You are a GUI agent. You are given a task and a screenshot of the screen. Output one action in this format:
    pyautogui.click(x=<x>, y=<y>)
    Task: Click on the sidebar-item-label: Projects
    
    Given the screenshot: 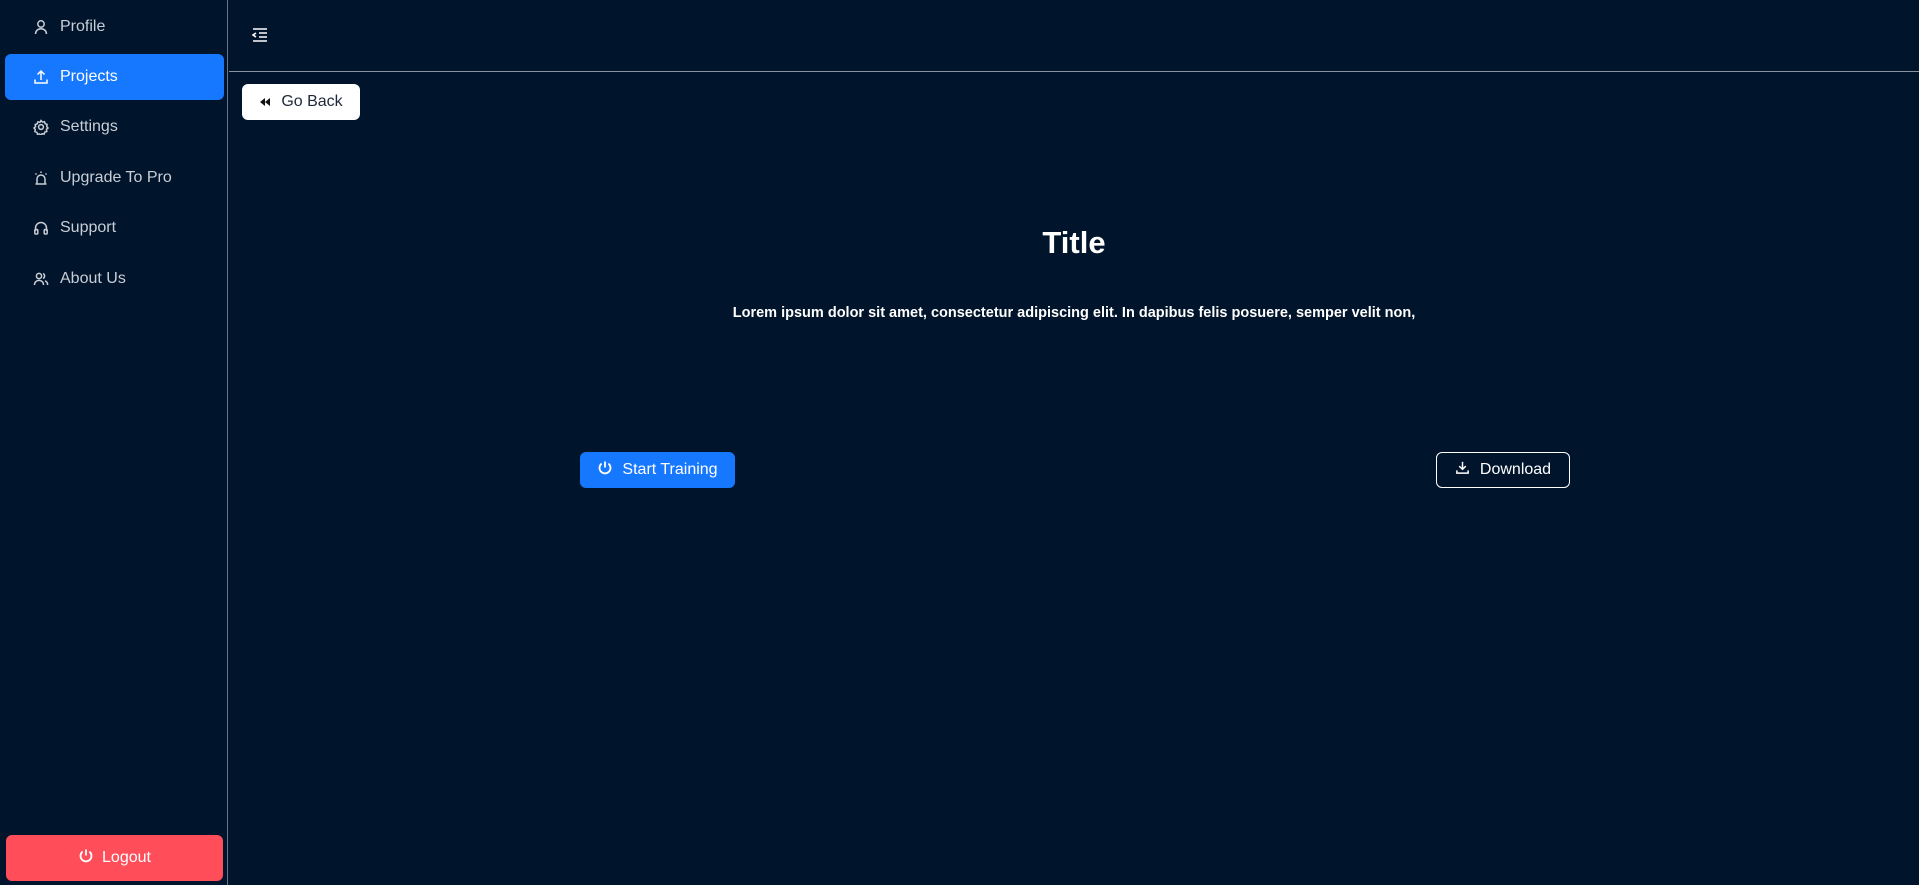 What is the action you would take?
    pyautogui.click(x=89, y=76)
    